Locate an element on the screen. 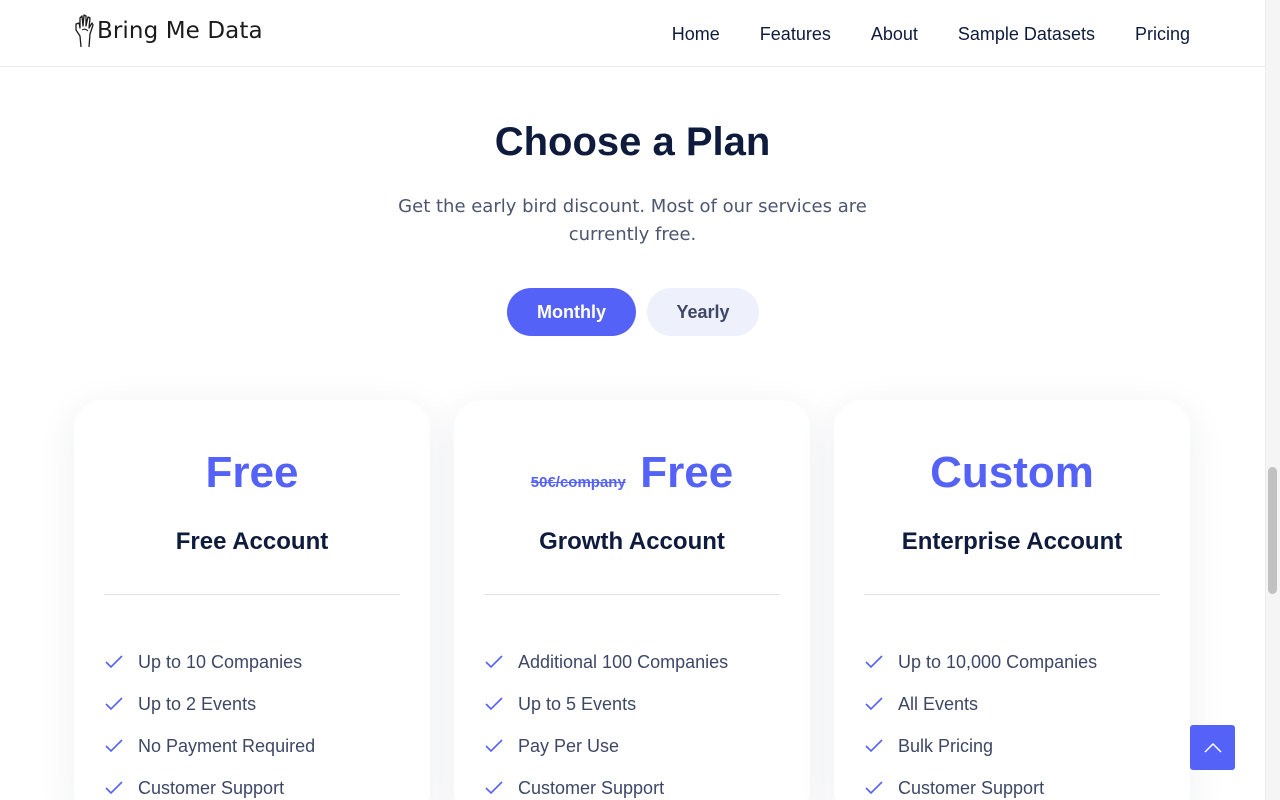 This screenshot has width=1280, height=800. feature-item: Up to 10,000 Companies is located at coordinates (980, 662).